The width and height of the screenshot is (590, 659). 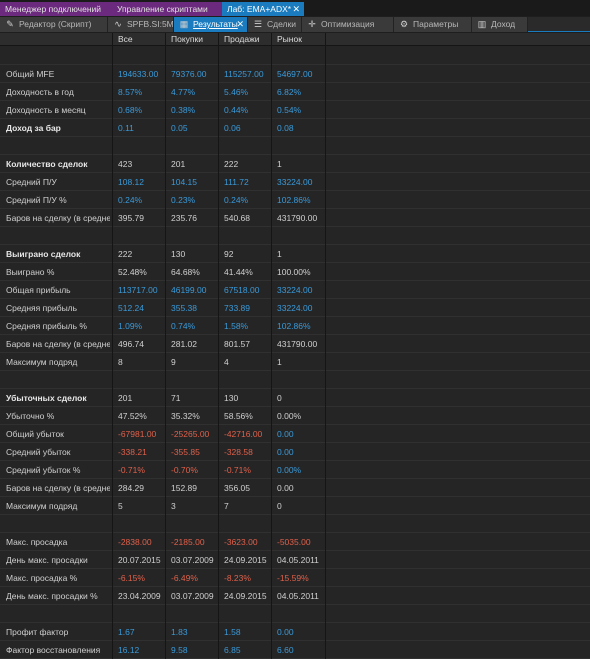 I want to click on table-row: Убыточных сделок 201 71 130 0, so click(x=295, y=398).